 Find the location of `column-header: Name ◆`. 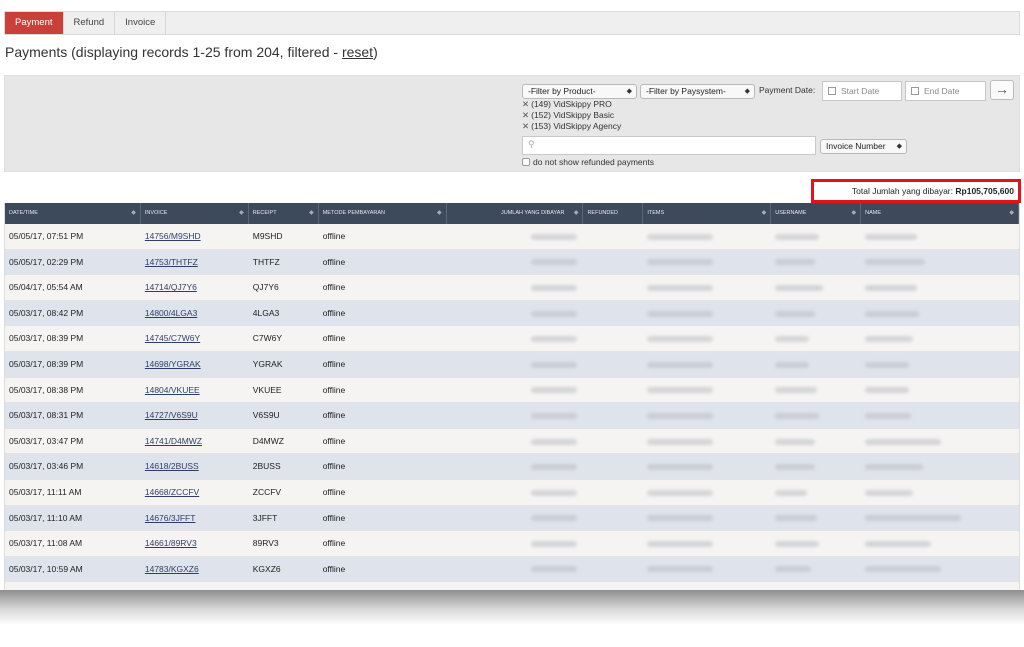

column-header: Name ◆ is located at coordinates (940, 213).